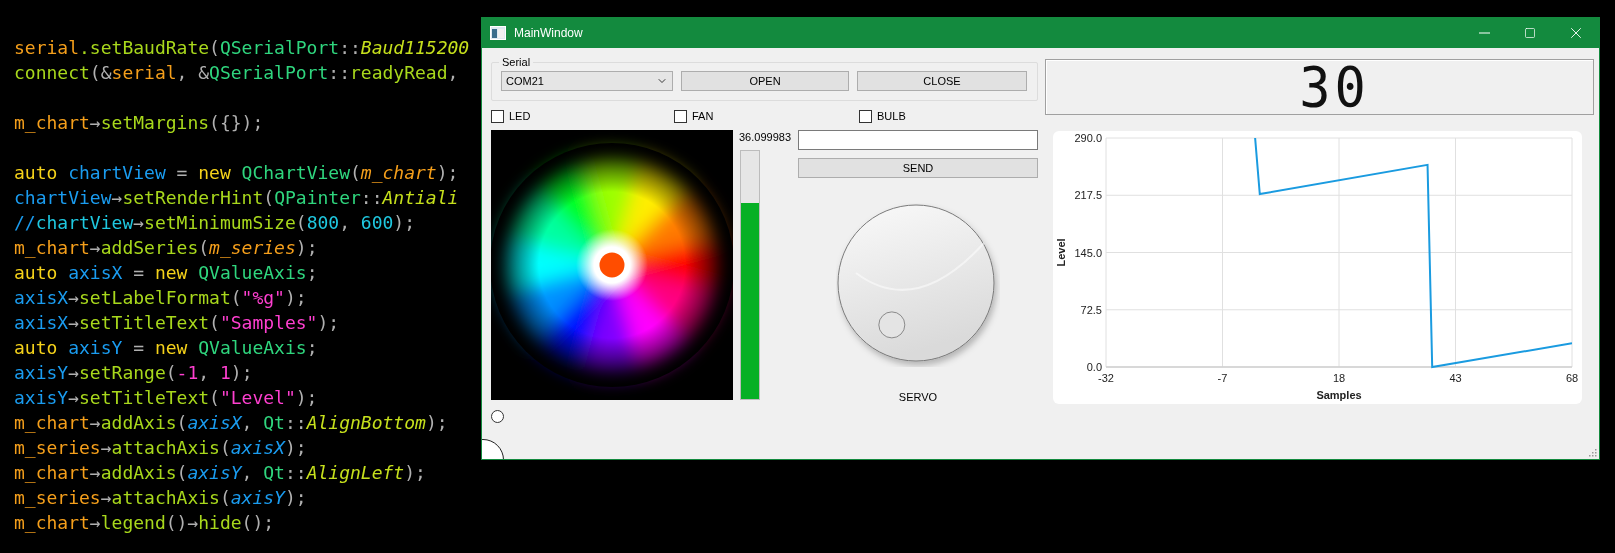 This screenshot has height=553, width=1615. I want to click on code-line: axisY→setTitleText("Level");, so click(166, 398).